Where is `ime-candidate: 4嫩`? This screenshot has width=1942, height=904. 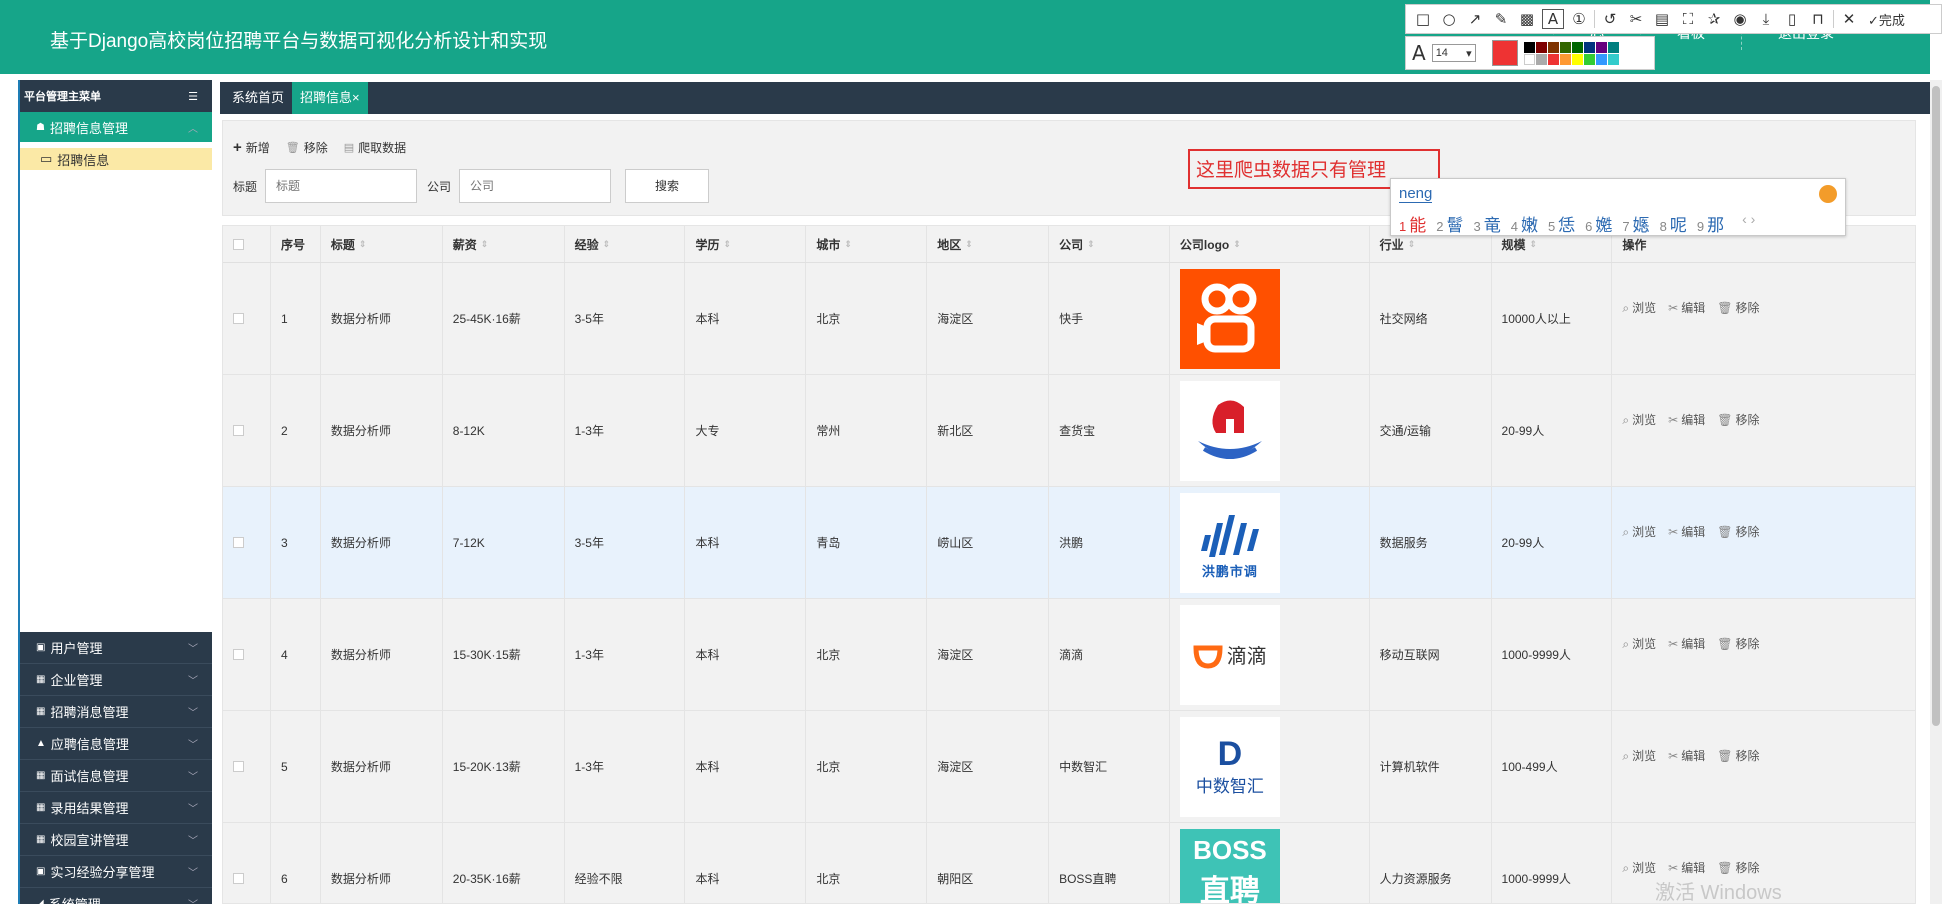
ime-candidate: 4嫩 is located at coordinates (1524, 223).